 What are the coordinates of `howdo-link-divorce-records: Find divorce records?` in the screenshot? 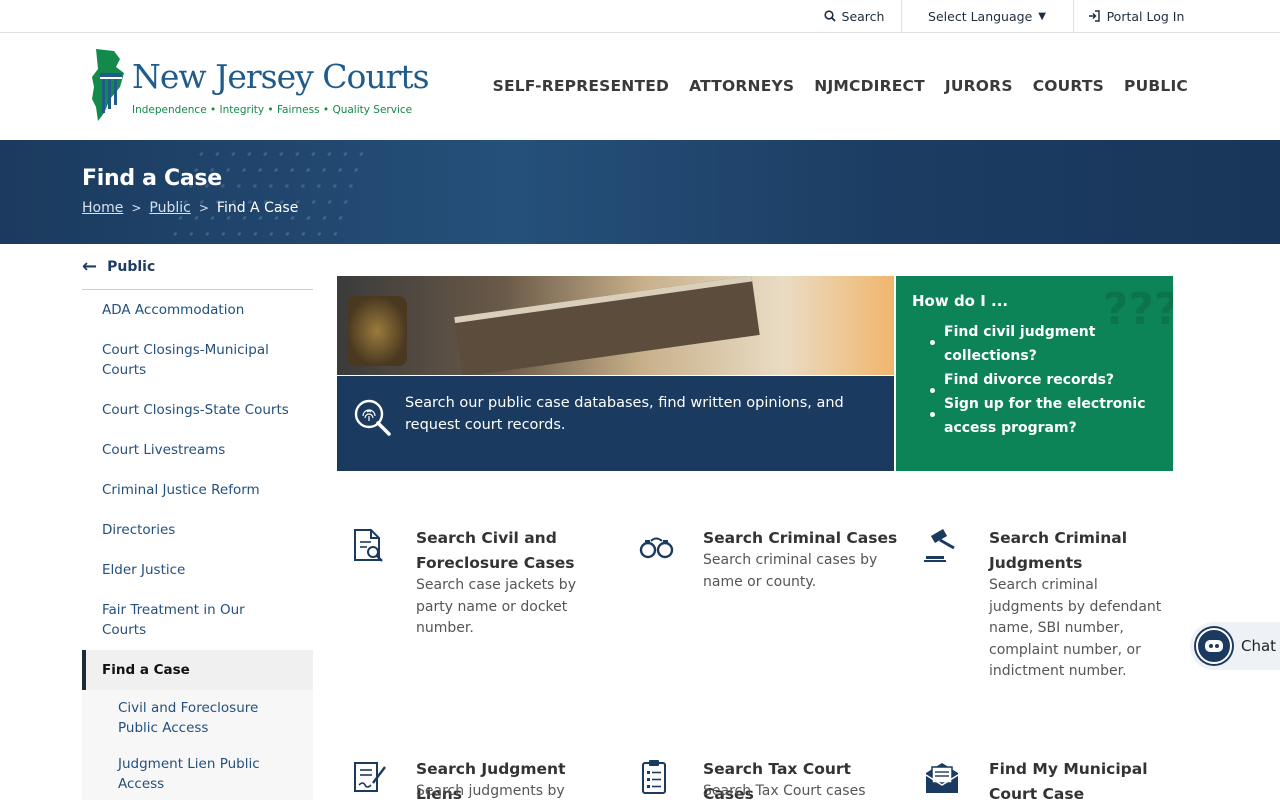 It's located at (1044, 386).